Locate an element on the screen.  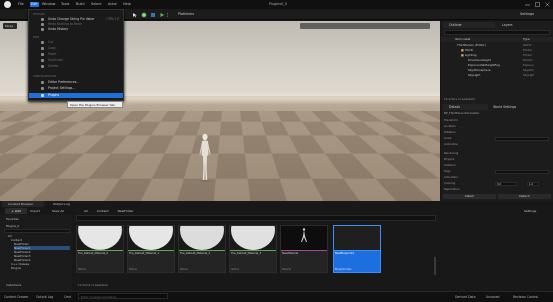
outliner-row: ■Lighting Folder is located at coordinates (497, 55).